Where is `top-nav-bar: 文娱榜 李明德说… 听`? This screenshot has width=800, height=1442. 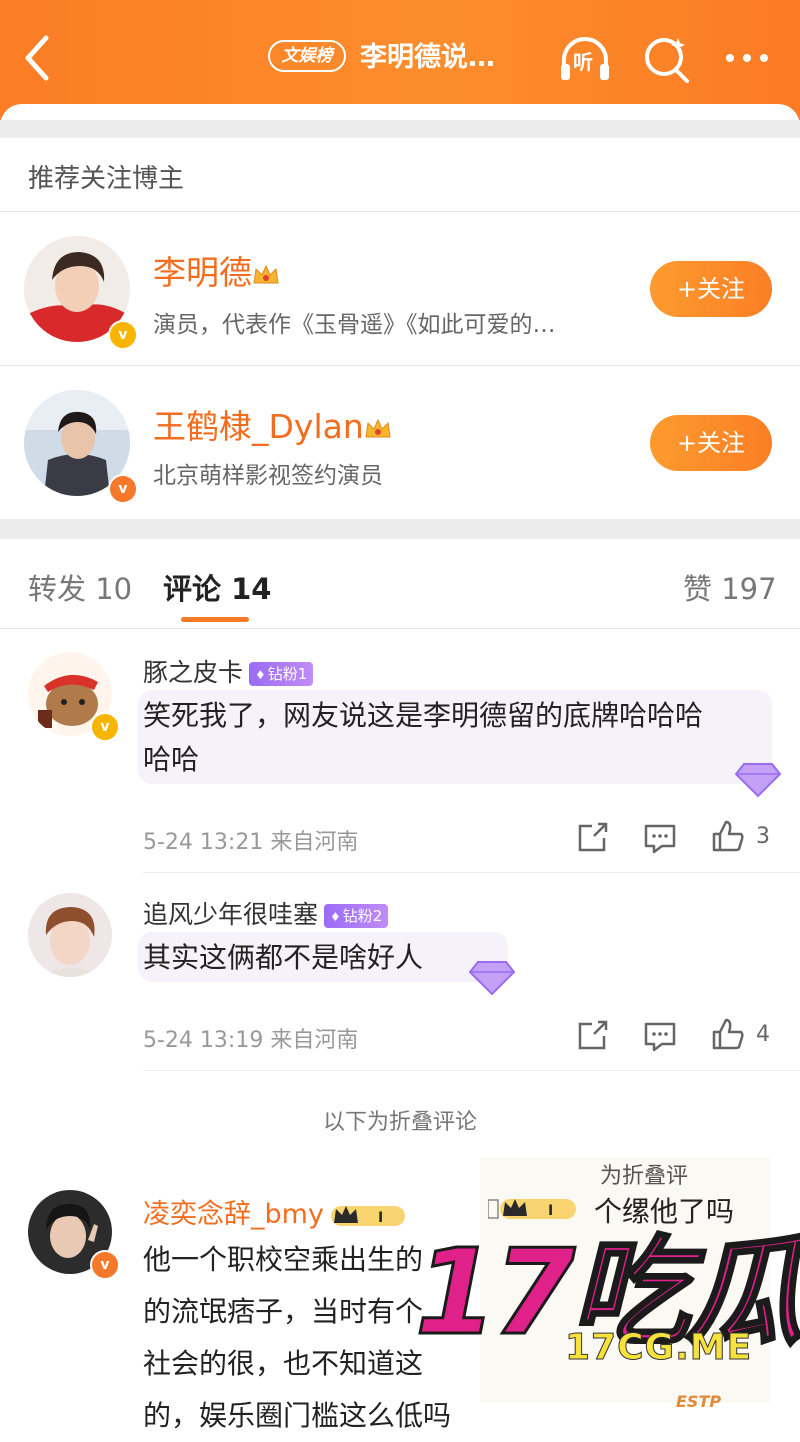
top-nav-bar: 文娱榜 李明德说… 听 is located at coordinates (400, 60).